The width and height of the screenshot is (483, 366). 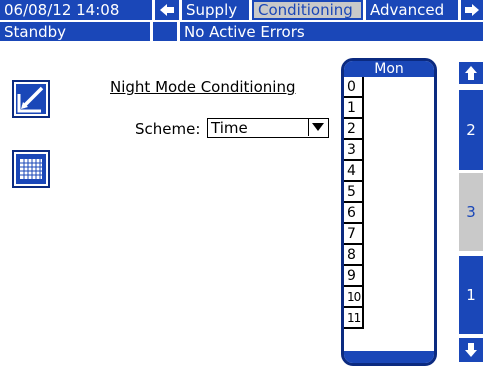 I want to click on arrow-right-icon, so click(x=472, y=10).